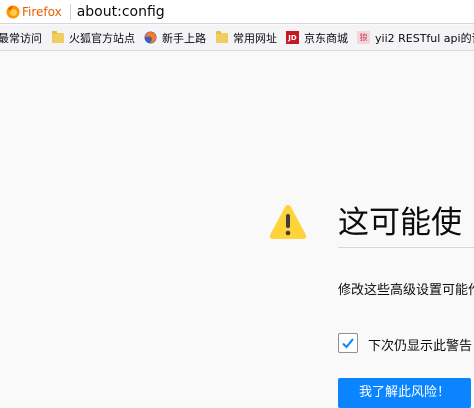  I want to click on bookmark-label: 京东商城, so click(326, 38).